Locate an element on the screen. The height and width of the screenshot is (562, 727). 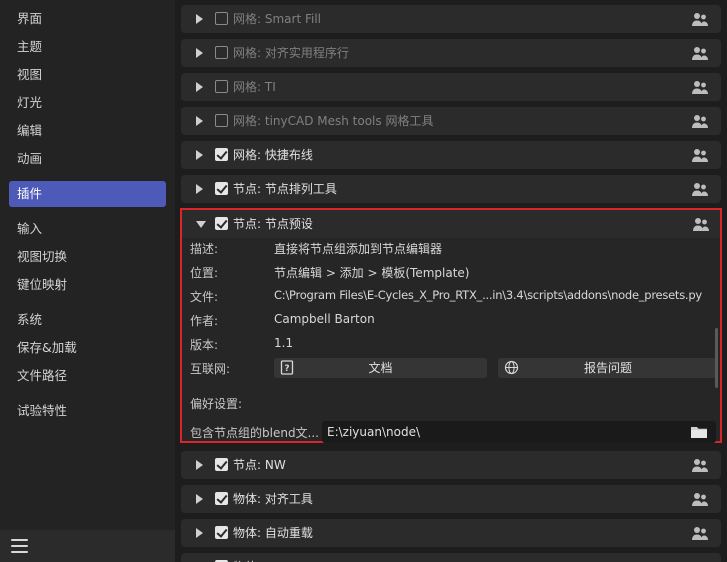
preferences-label: 偏好设置: is located at coordinates (216, 404).